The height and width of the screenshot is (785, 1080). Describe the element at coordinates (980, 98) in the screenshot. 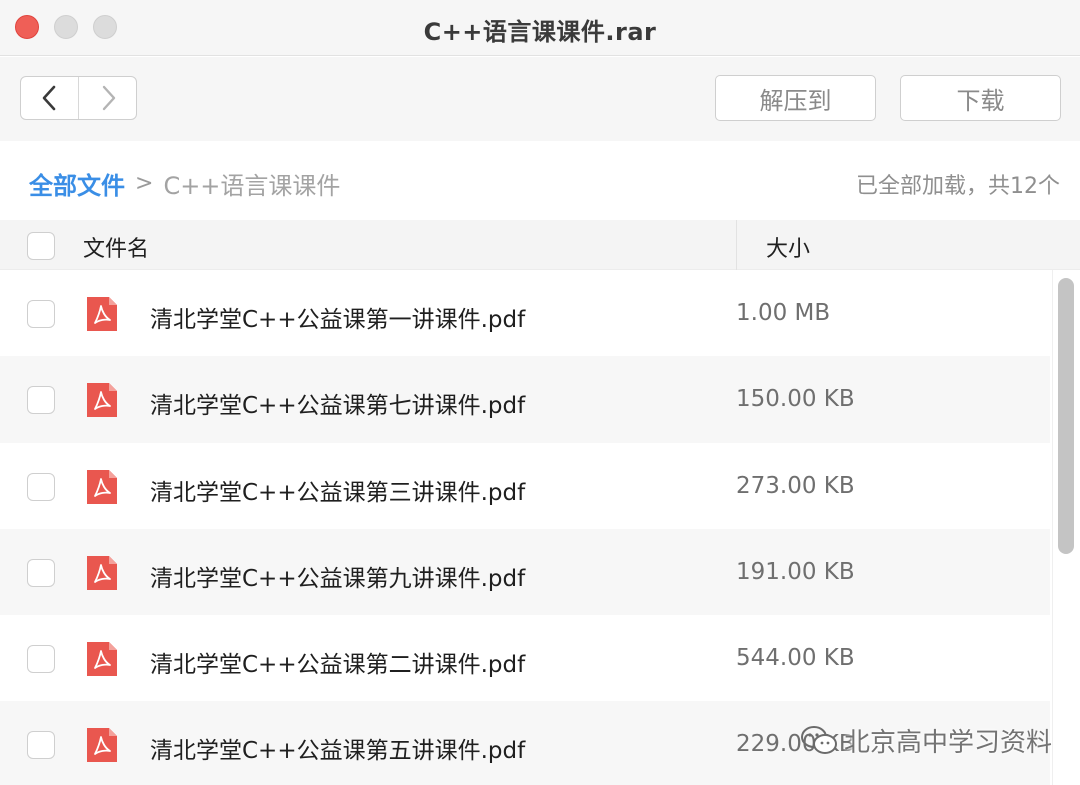

I see `download-button: 下载` at that location.